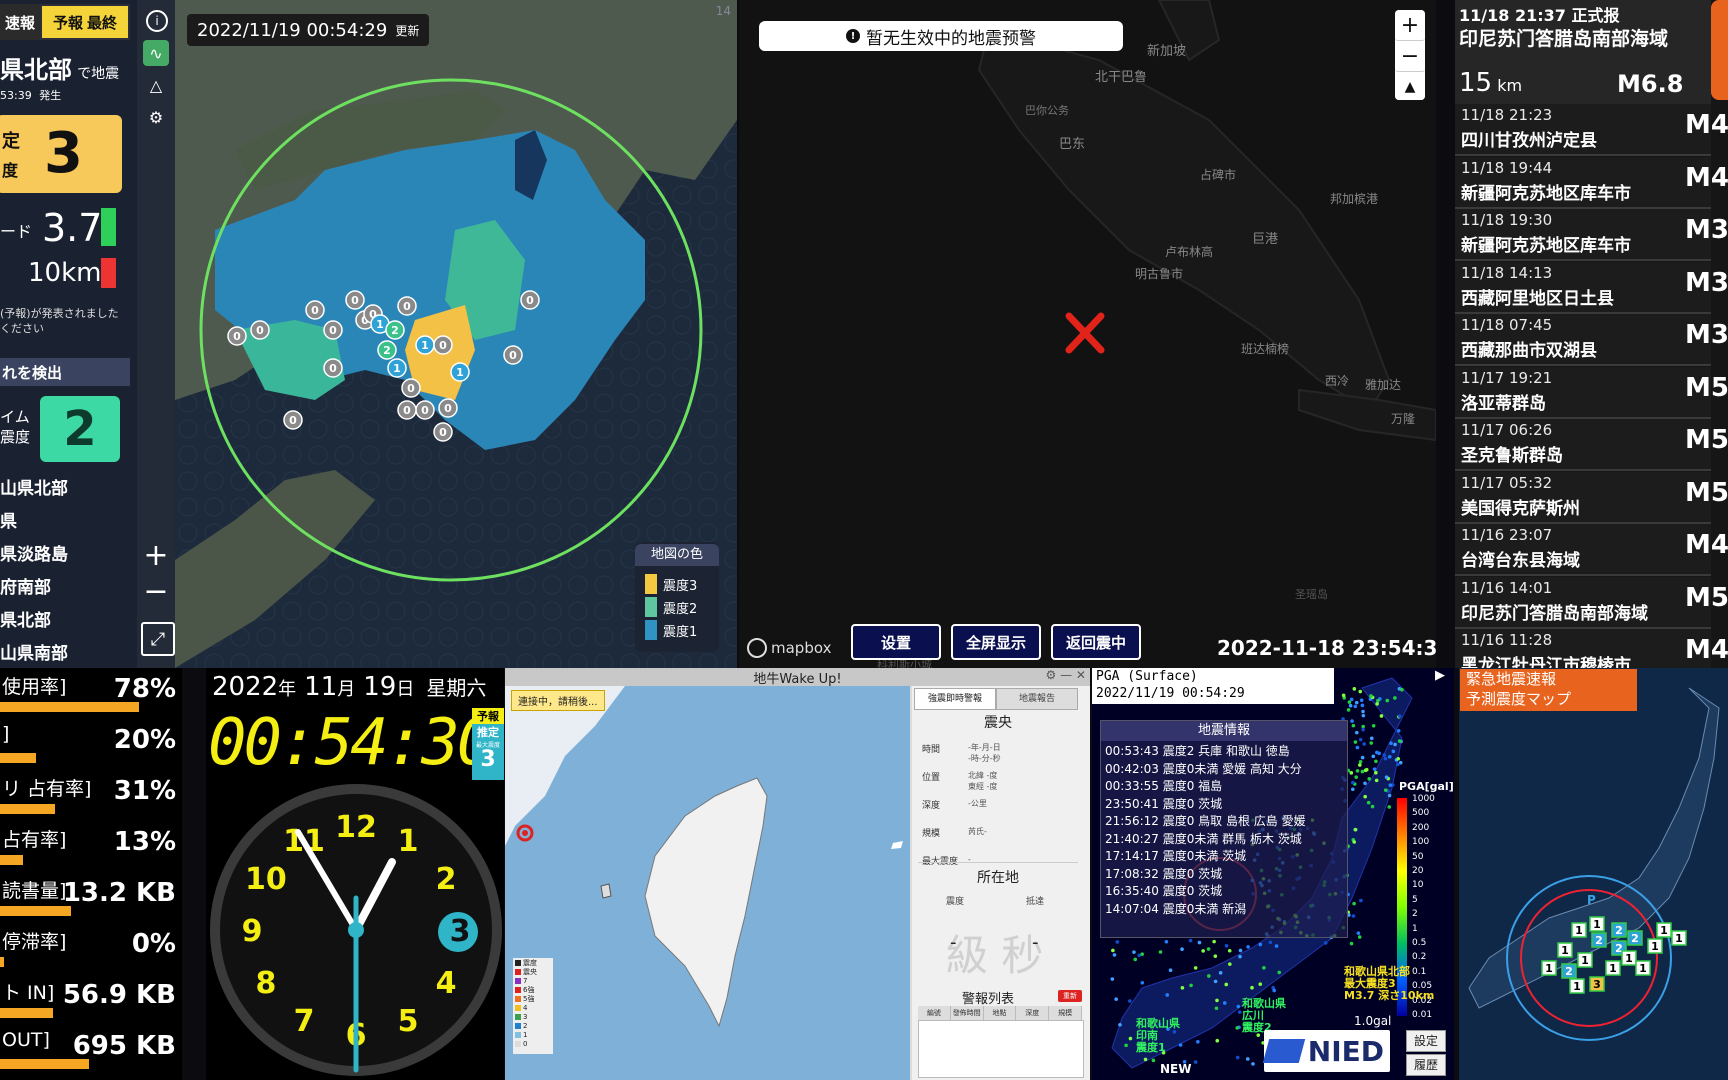  I want to click on eq-top-card: 11/18 21:37 正式报 印尼苏门答腊岛南部海域 15 km M6.8, so click(1583, 52).